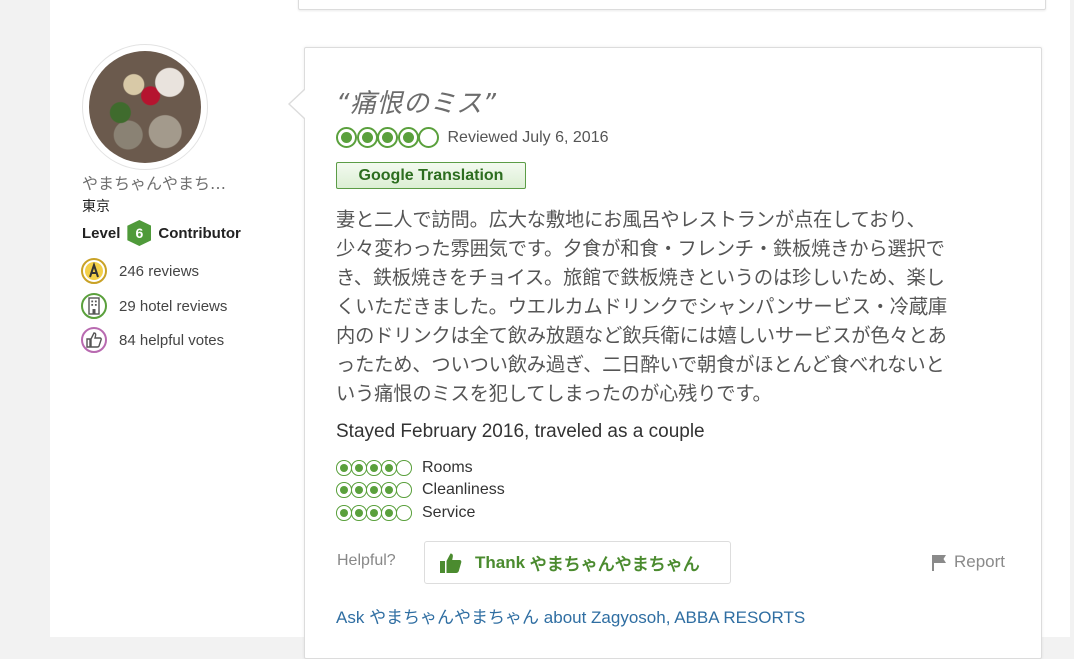 Image resolution: width=1074 pixels, height=659 pixels. I want to click on helpful-label: Helpful?, so click(366, 560).